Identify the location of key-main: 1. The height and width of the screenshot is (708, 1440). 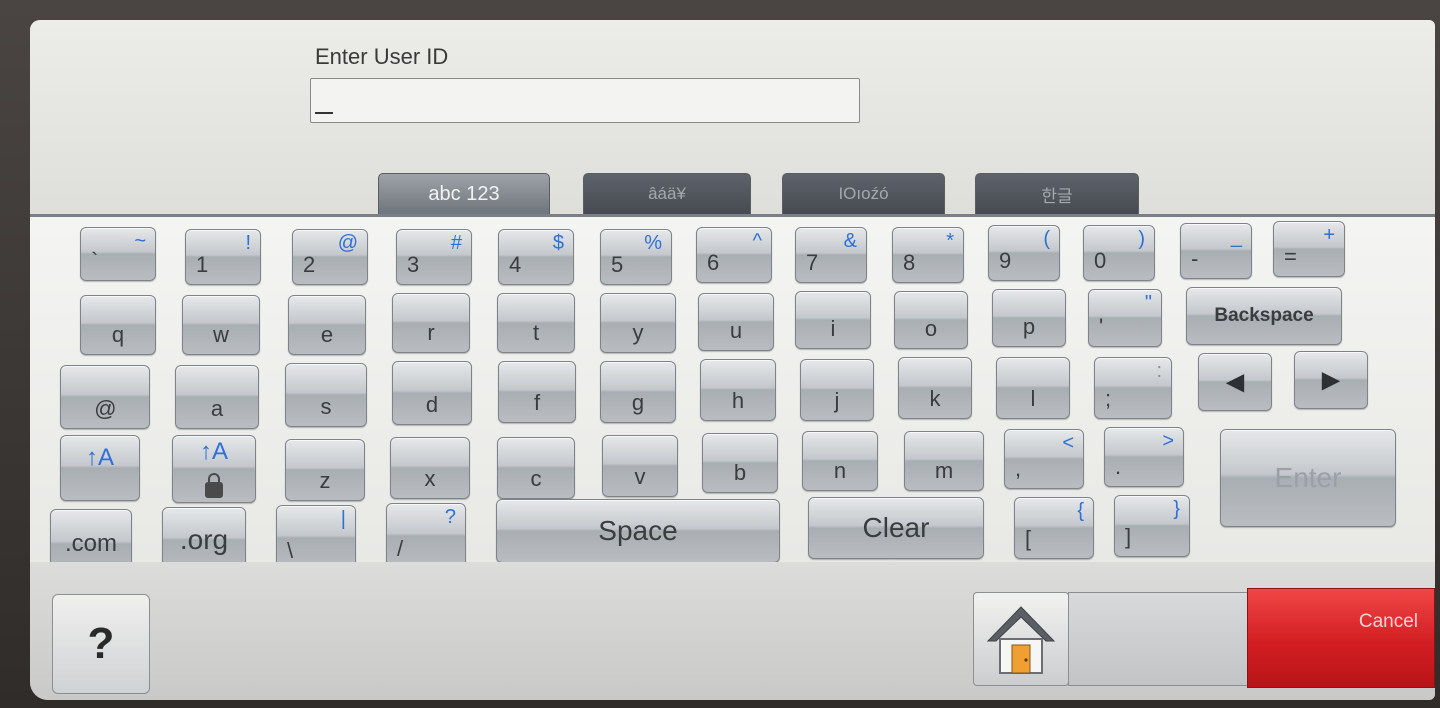
(202, 264).